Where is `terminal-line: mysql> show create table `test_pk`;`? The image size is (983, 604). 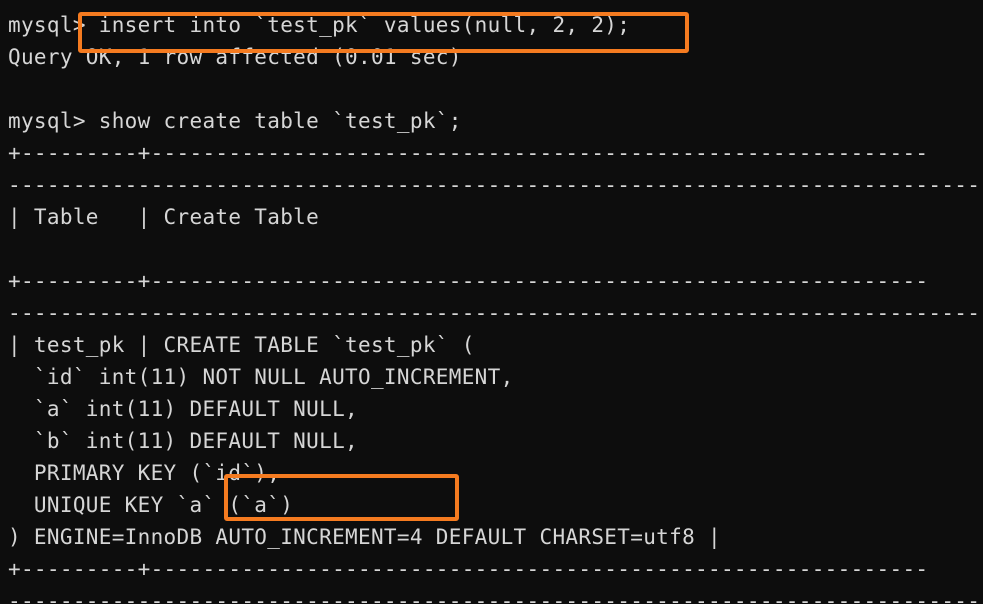
terminal-line: mysql> show create table `test_pk`; is located at coordinates (235, 121).